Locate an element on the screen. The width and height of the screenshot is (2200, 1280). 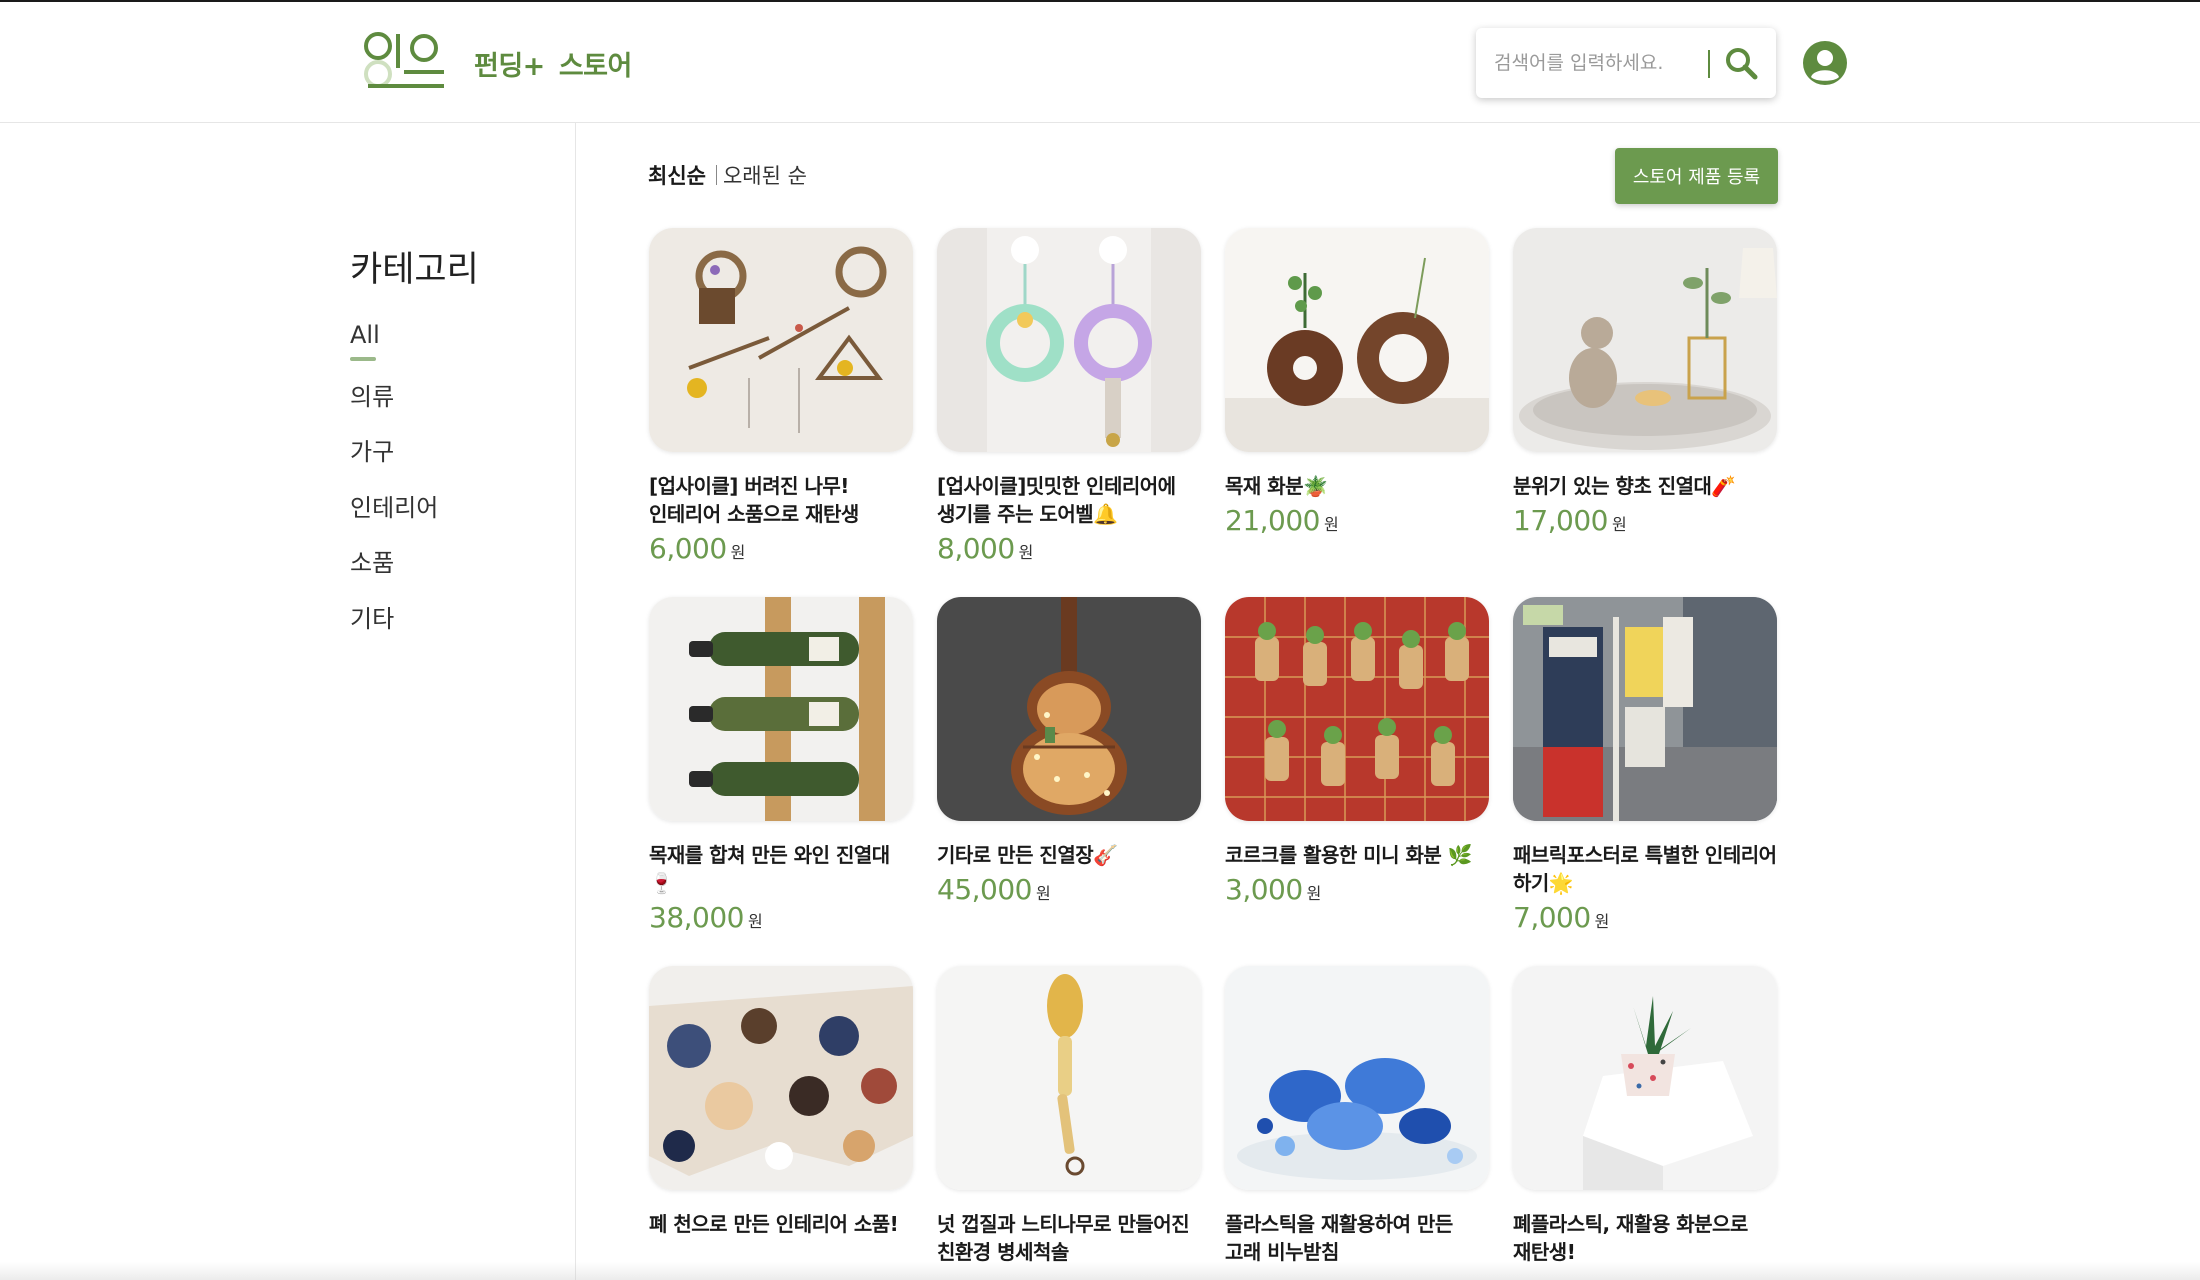
main-nav: 펀딩+ 스토어 is located at coordinates (553, 63).